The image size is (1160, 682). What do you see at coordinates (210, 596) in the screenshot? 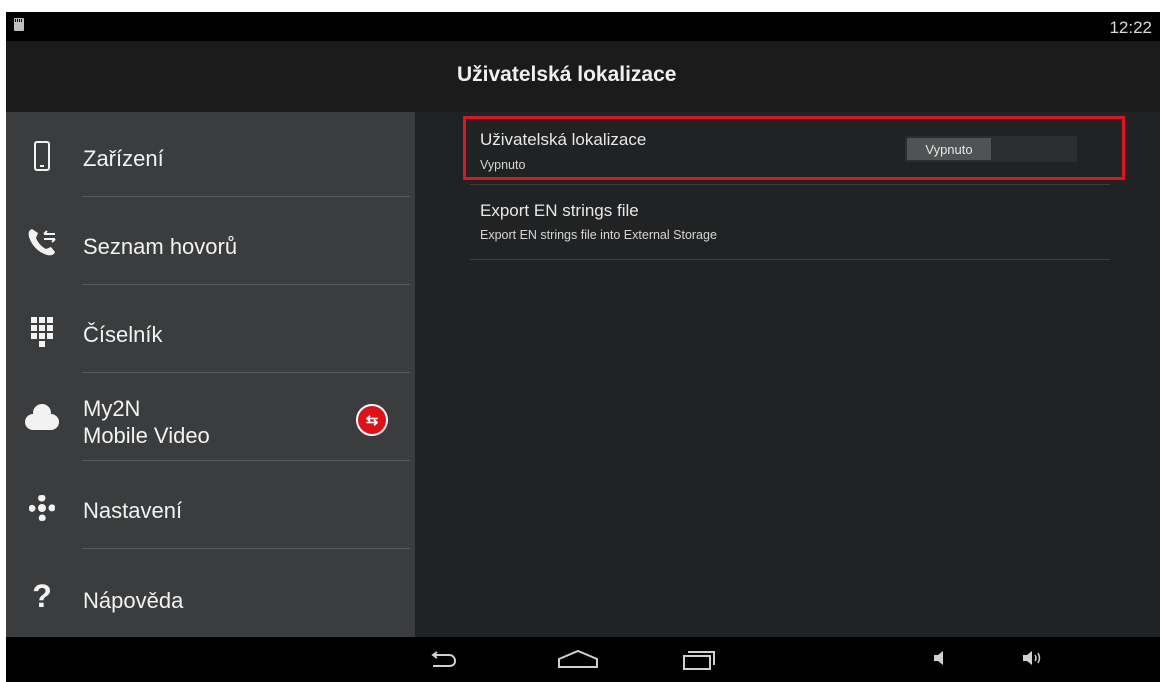
I see `sidebar-item-help: ? Nápověda` at bounding box center [210, 596].